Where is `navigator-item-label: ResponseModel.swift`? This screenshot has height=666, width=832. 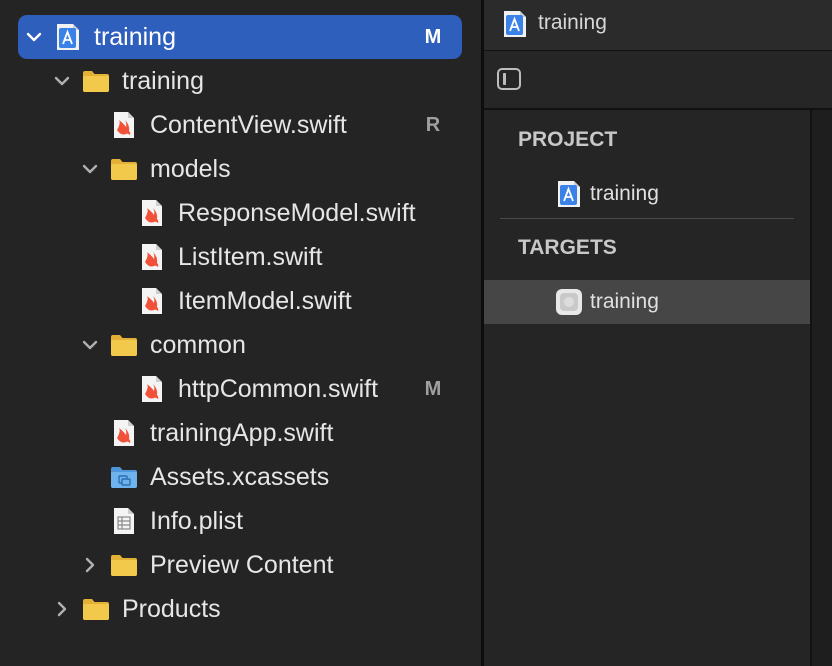
navigator-item-label: ResponseModel.swift is located at coordinates (297, 213).